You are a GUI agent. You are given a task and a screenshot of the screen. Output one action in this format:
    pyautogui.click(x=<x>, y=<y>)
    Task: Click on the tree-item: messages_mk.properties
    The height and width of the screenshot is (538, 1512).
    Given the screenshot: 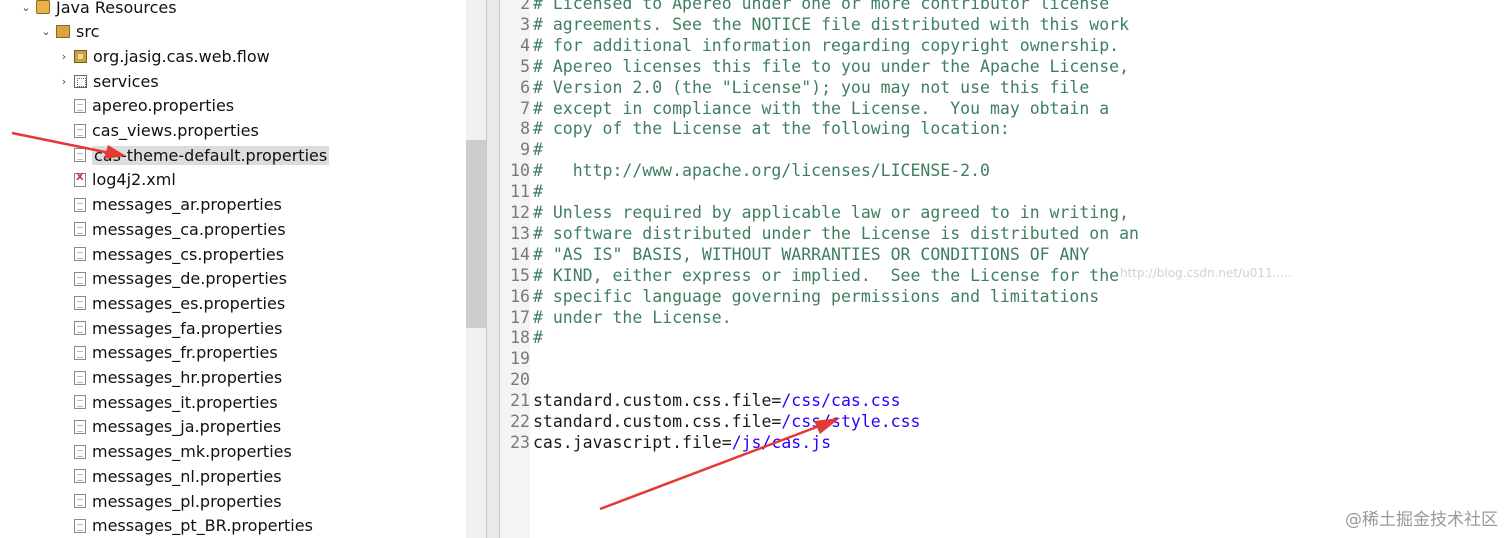 What is the action you would take?
    pyautogui.click(x=175, y=452)
    